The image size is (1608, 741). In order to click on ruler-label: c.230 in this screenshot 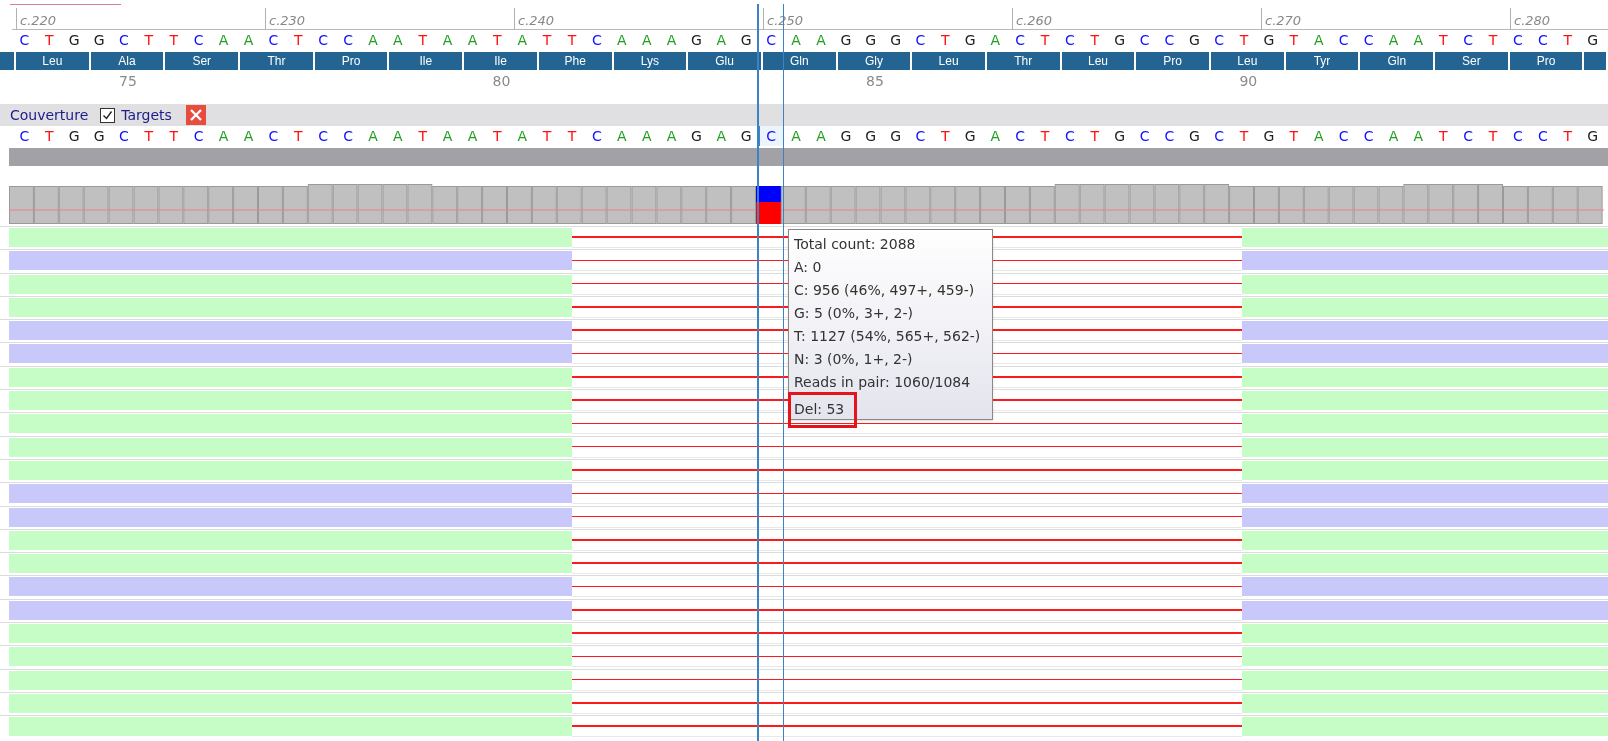, I will do `click(287, 20)`.